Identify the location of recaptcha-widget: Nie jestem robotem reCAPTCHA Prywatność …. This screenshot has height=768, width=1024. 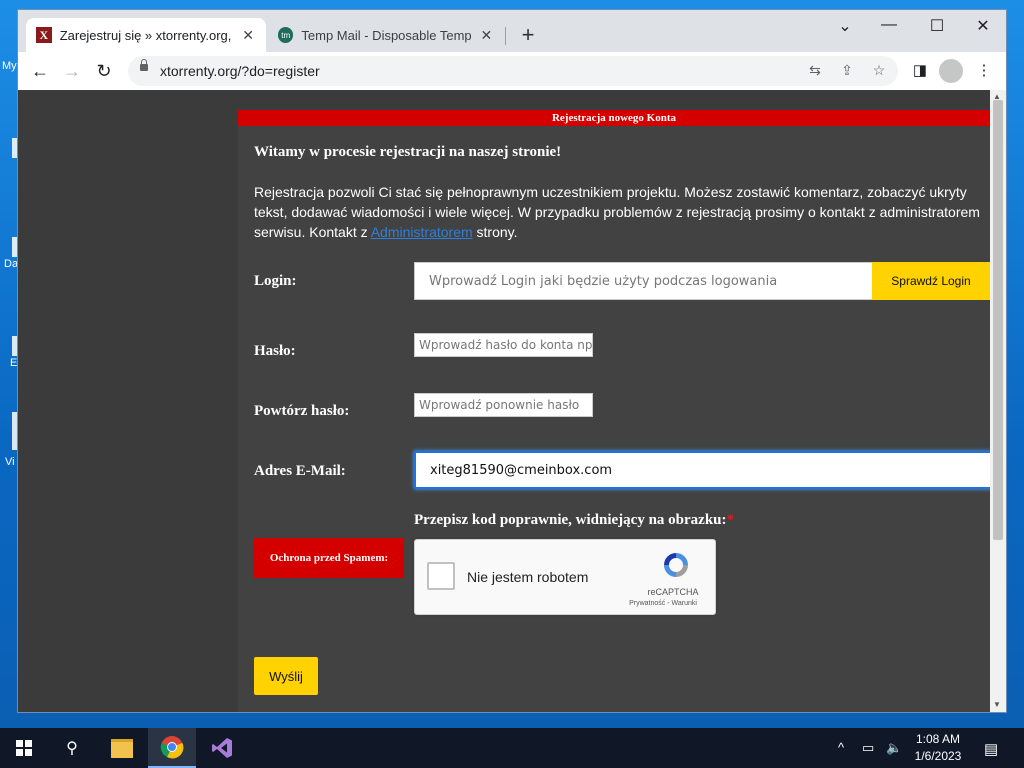
(565, 577).